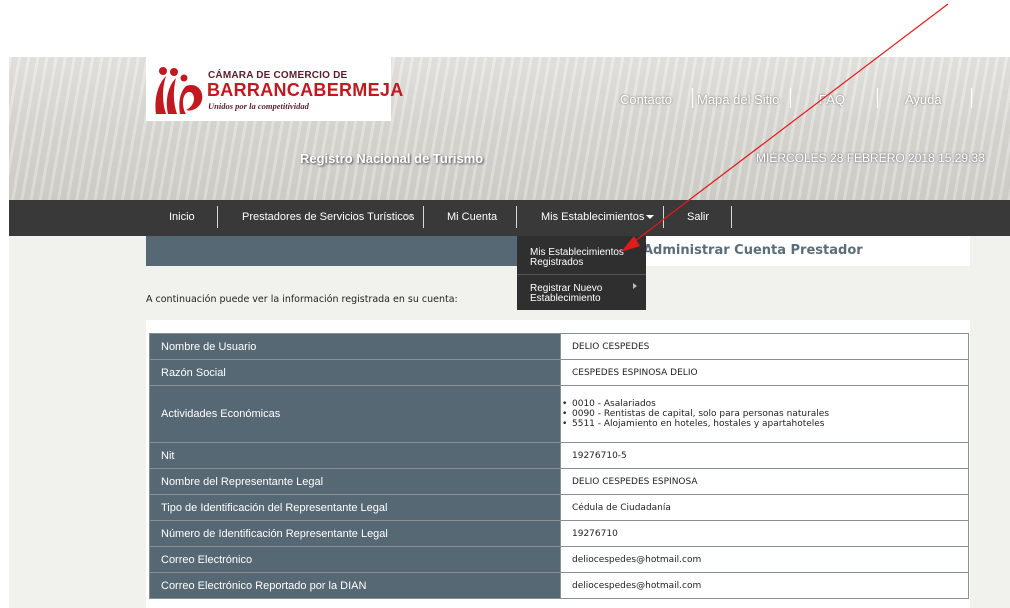 Image resolution: width=1010 pixels, height=608 pixels. What do you see at coordinates (832, 99) in the screenshot?
I see `faq-link: FAQ` at bounding box center [832, 99].